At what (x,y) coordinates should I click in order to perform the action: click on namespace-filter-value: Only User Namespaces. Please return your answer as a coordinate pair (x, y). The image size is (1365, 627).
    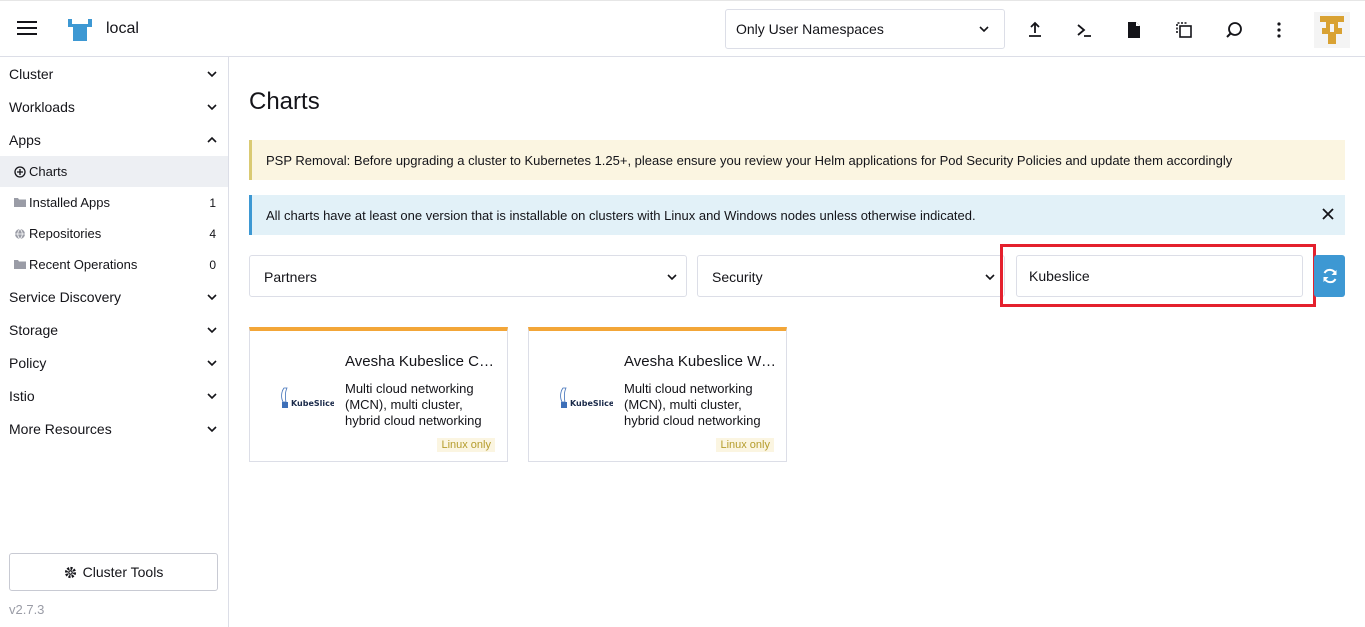
    Looking at the image, I should click on (810, 29).